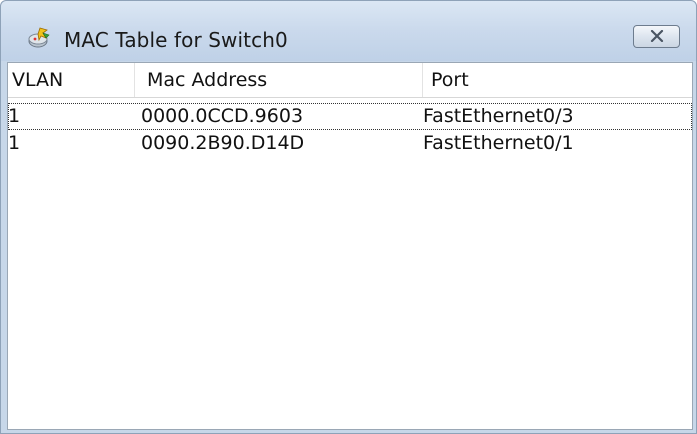  What do you see at coordinates (222, 116) in the screenshot?
I see `cell-mac-address: 0000.0CCD.9603` at bounding box center [222, 116].